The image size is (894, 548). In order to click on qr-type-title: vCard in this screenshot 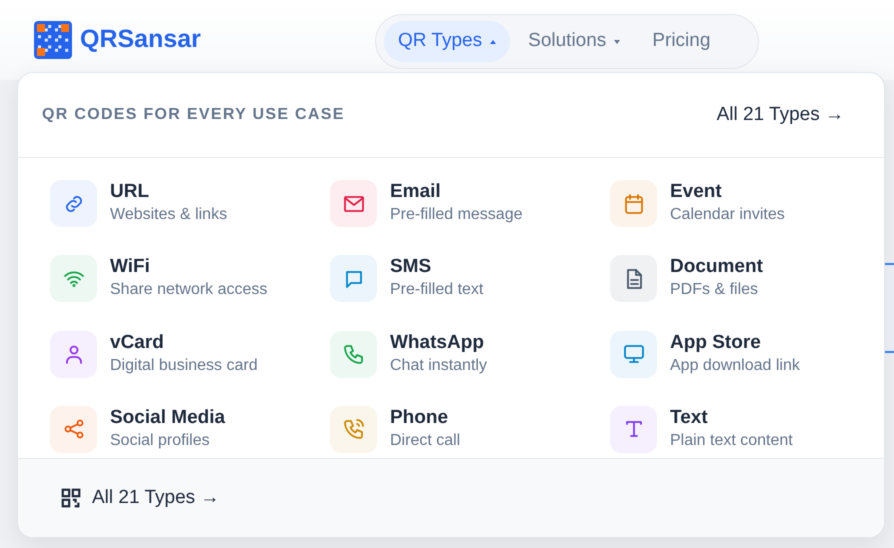, I will do `click(184, 342)`.